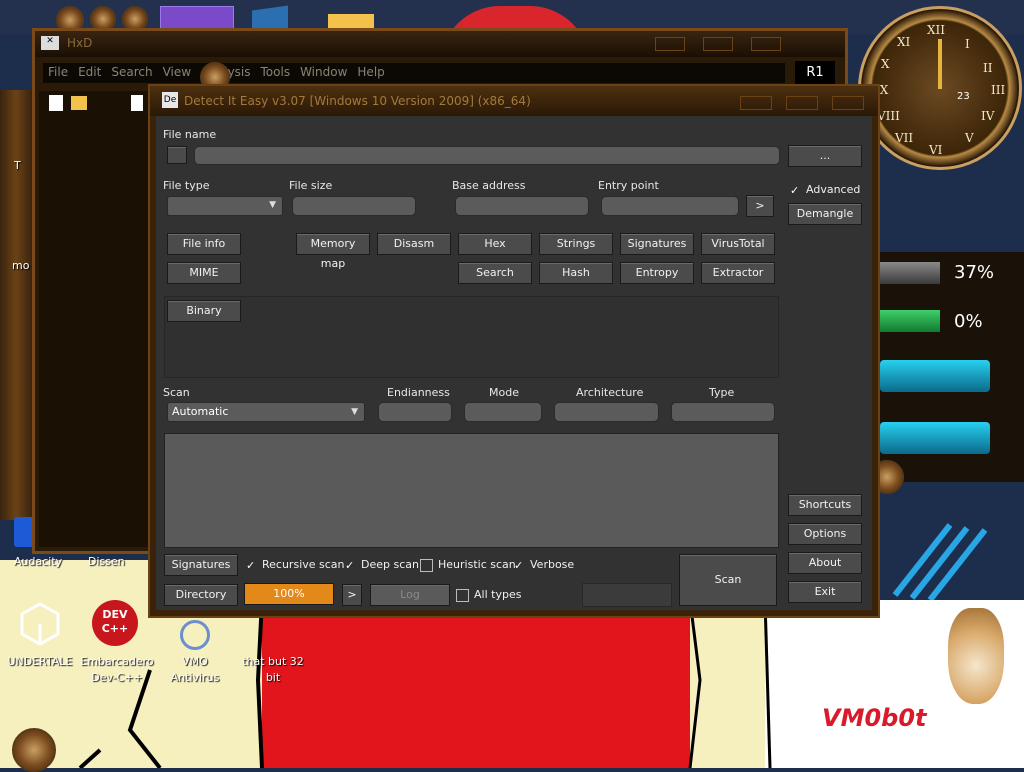 The image size is (1024, 772). Describe the element at coordinates (950, 561) in the screenshot. I see `blue-tubes-decoration` at that location.